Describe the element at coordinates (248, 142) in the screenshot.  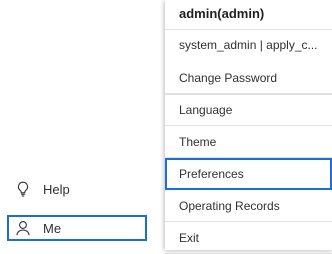
I see `menu-item-theme: Theme` at that location.